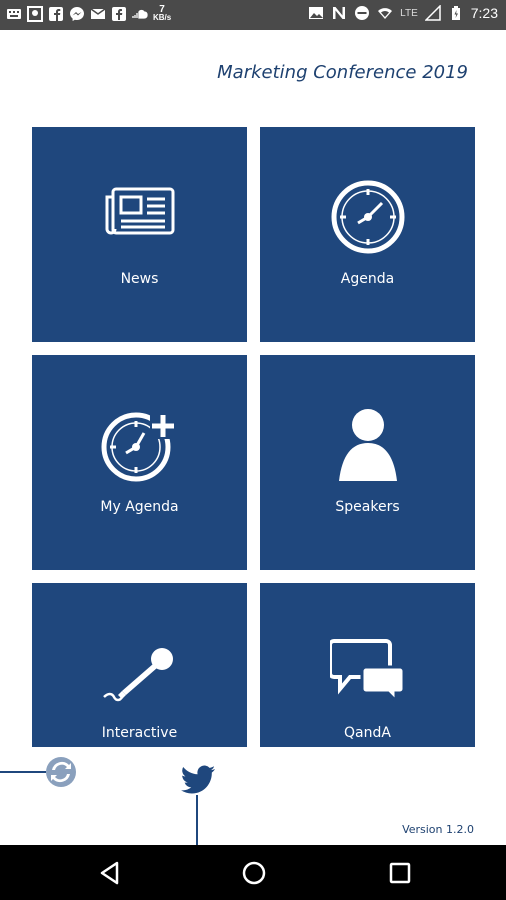 This screenshot has width=506, height=900. Describe the element at coordinates (316, 13) in the screenshot. I see `image-icon` at that location.